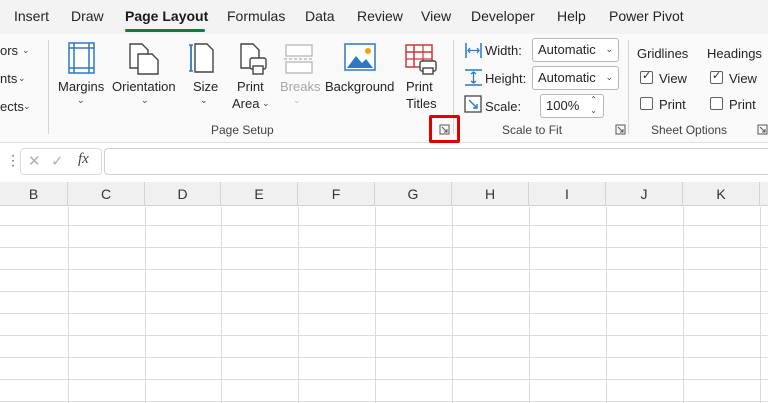  Describe the element at coordinates (34, 161) in the screenshot. I see `cancel-icon: ✕` at that location.